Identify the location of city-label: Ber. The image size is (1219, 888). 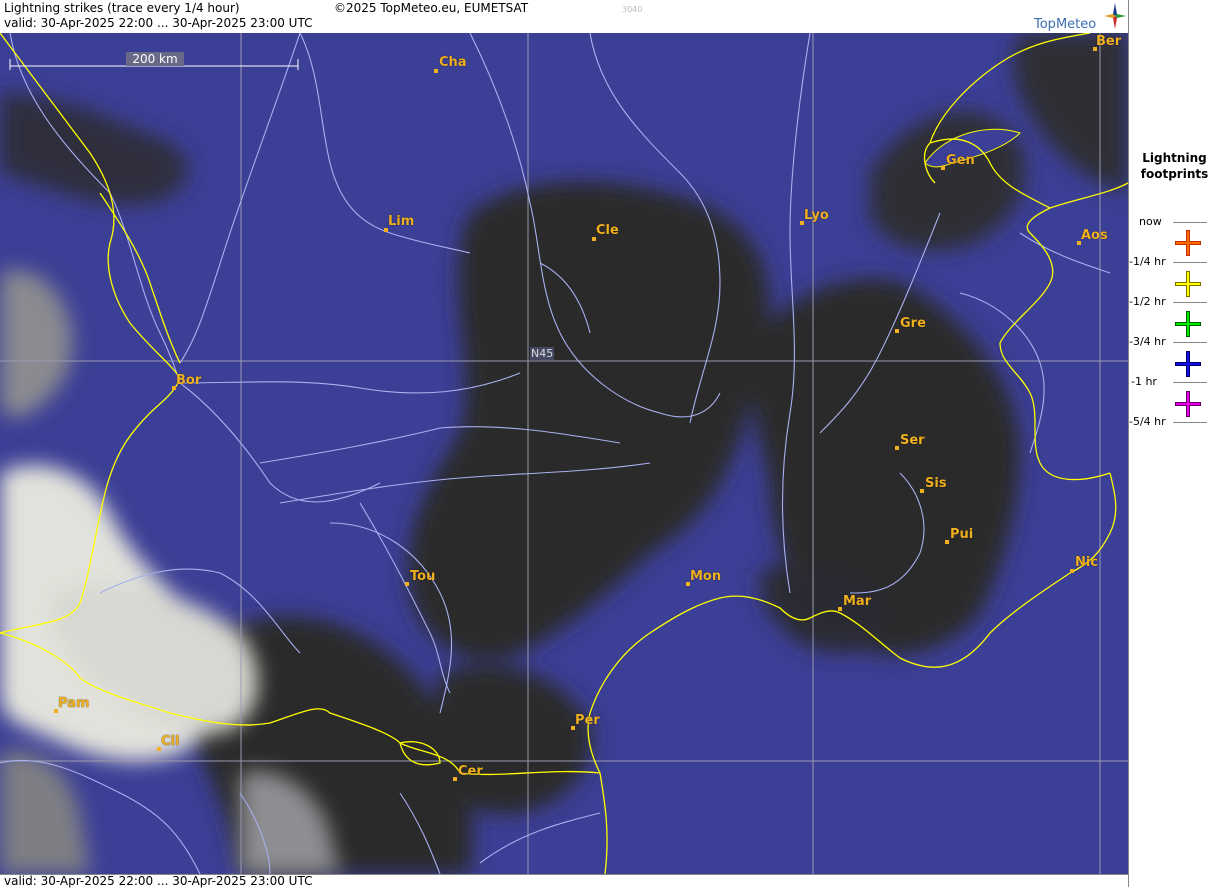
(1108, 41).